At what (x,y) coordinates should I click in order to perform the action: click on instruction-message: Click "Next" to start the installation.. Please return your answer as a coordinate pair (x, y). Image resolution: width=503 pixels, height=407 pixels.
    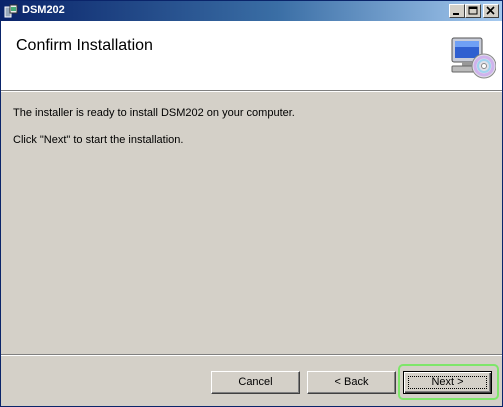
    Looking at the image, I should click on (98, 140).